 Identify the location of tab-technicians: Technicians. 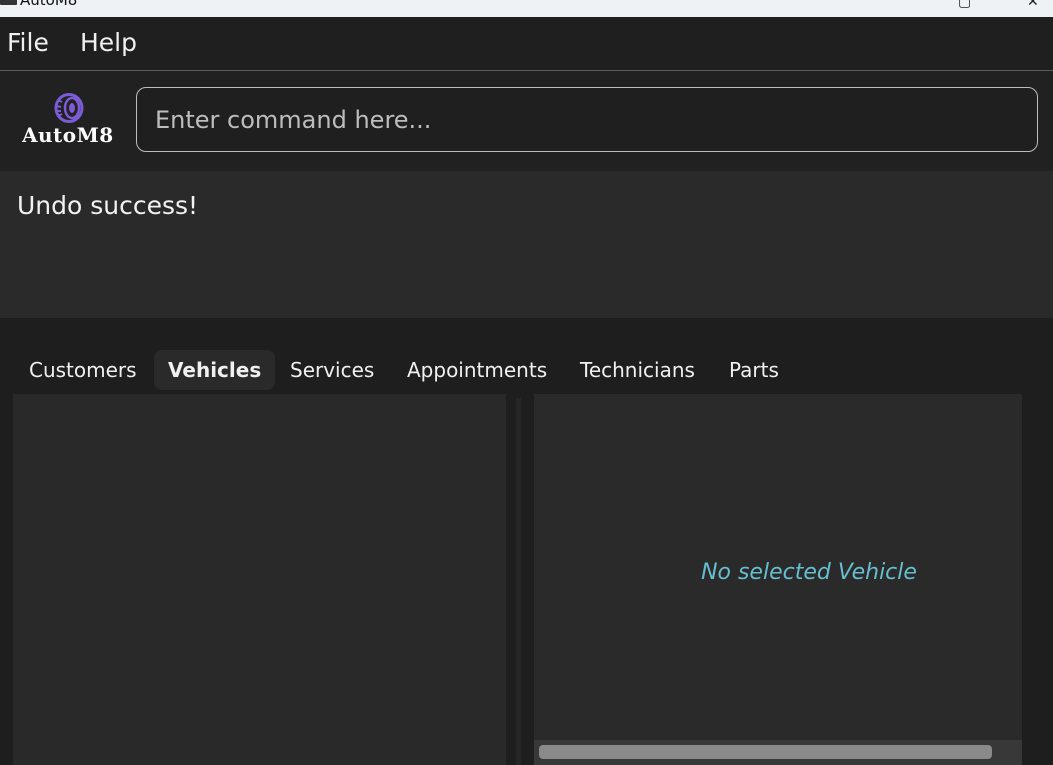
(637, 370).